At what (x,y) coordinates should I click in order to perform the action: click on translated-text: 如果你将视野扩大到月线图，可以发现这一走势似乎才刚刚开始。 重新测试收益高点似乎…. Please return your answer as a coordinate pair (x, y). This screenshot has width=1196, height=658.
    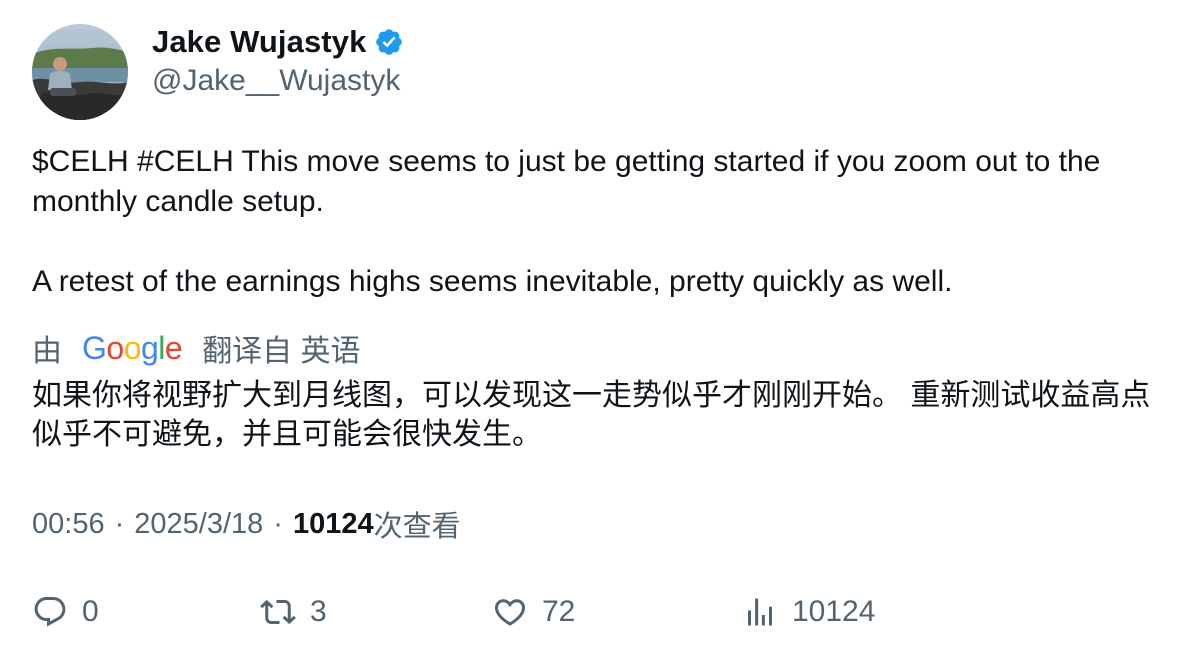
    Looking at the image, I should click on (591, 415).